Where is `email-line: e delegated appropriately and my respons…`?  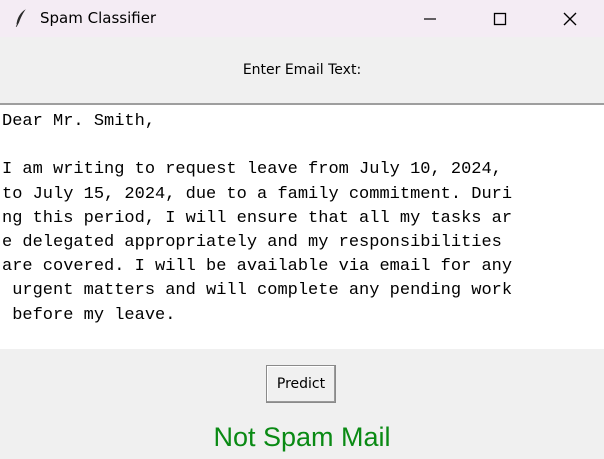 email-line: e delegated appropriately and my respons… is located at coordinates (252, 243).